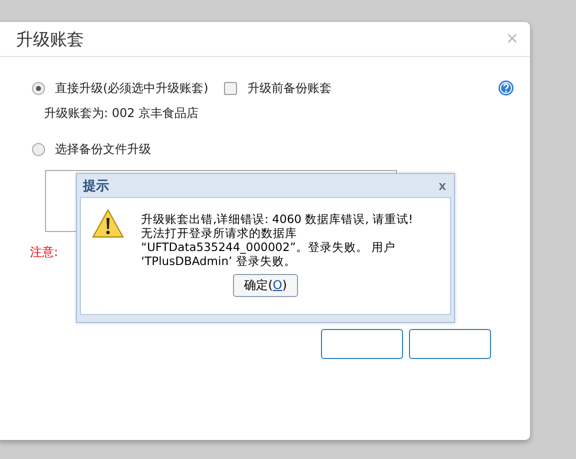  Describe the element at coordinates (96, 186) in the screenshot. I see `message-title: 提示` at that location.